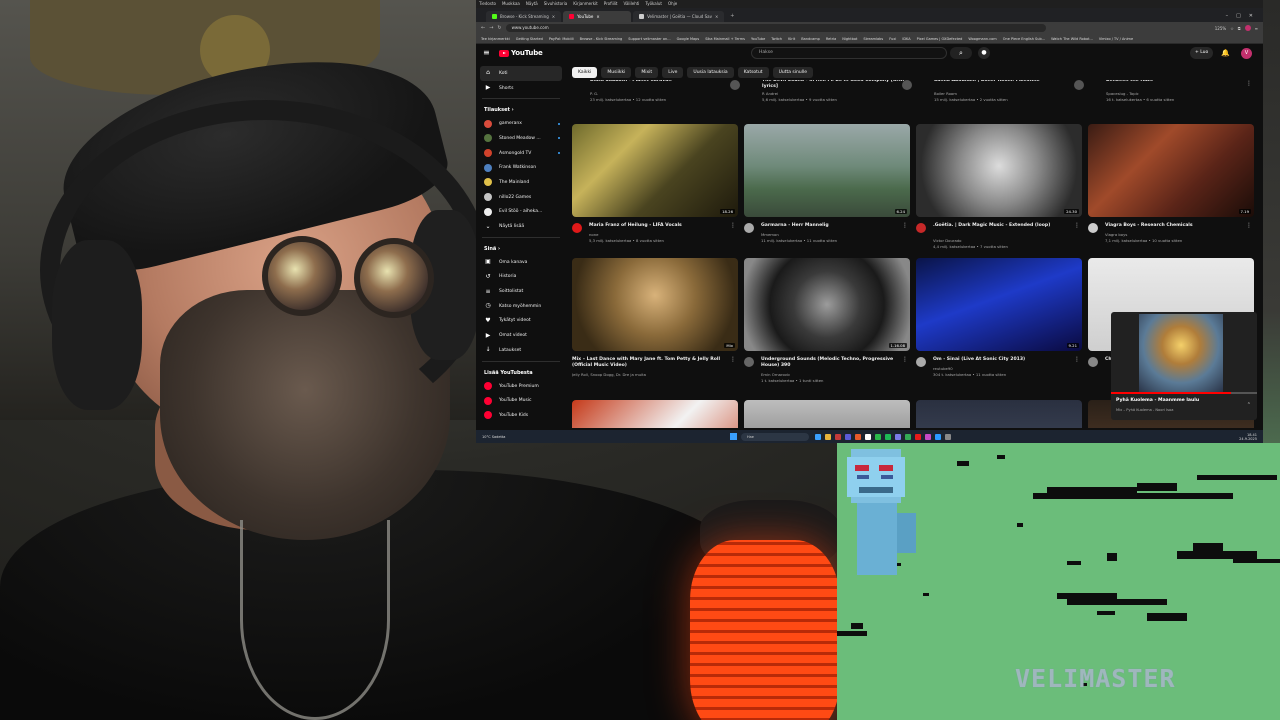  What do you see at coordinates (664, 226) in the screenshot?
I see `video-title: Maria Franz of Heilung - LIFA Vocals` at bounding box center [664, 226].